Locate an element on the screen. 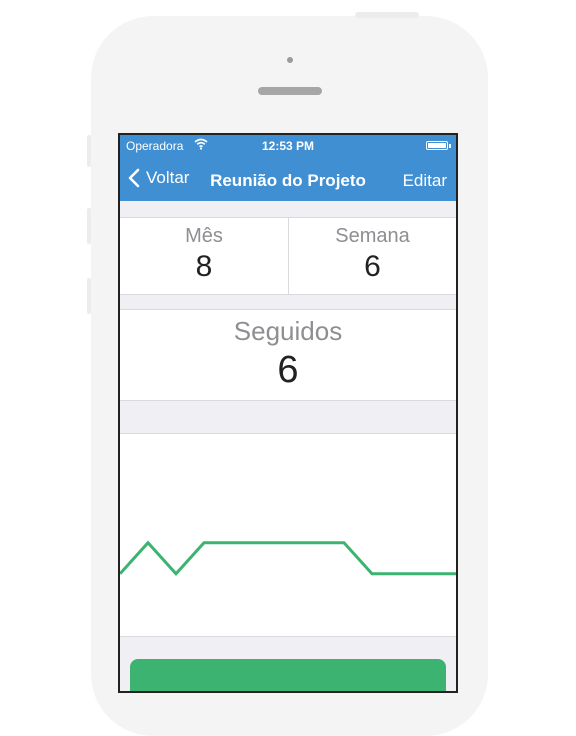 The width and height of the screenshot is (576, 736). volume-up-button is located at coordinates (89, 226).